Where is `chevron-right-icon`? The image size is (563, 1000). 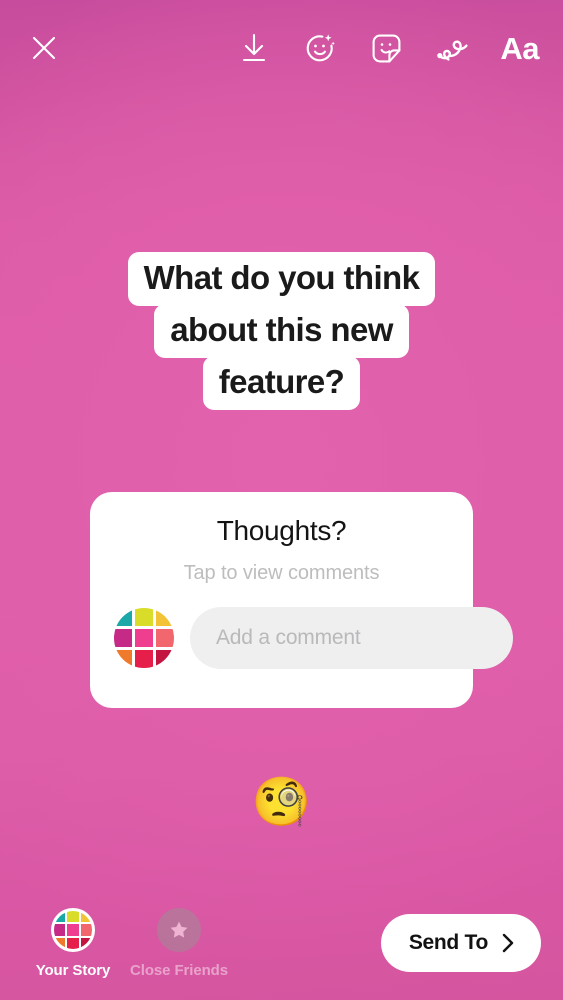
chevron-right-icon is located at coordinates (508, 943).